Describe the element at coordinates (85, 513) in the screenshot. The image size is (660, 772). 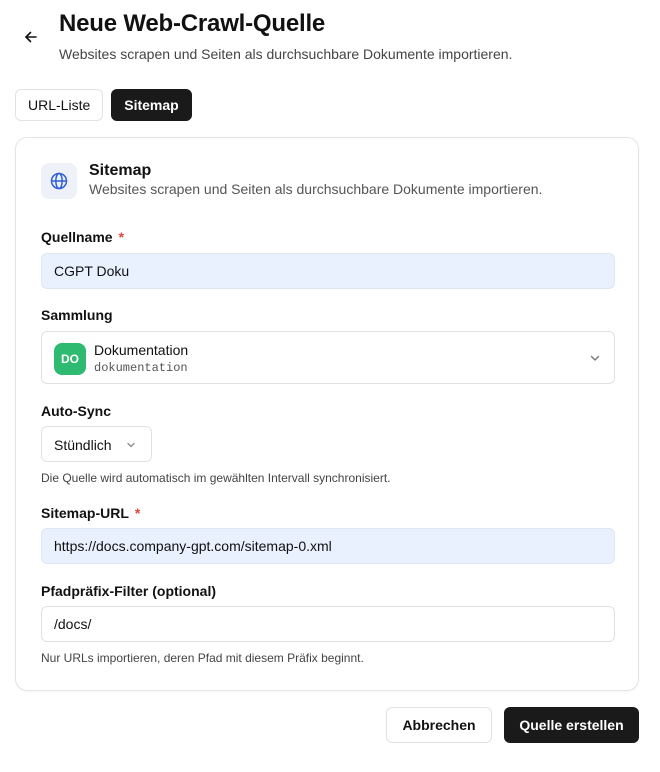
I see `sitemap-url-label-text: Sitemap-URL` at that location.